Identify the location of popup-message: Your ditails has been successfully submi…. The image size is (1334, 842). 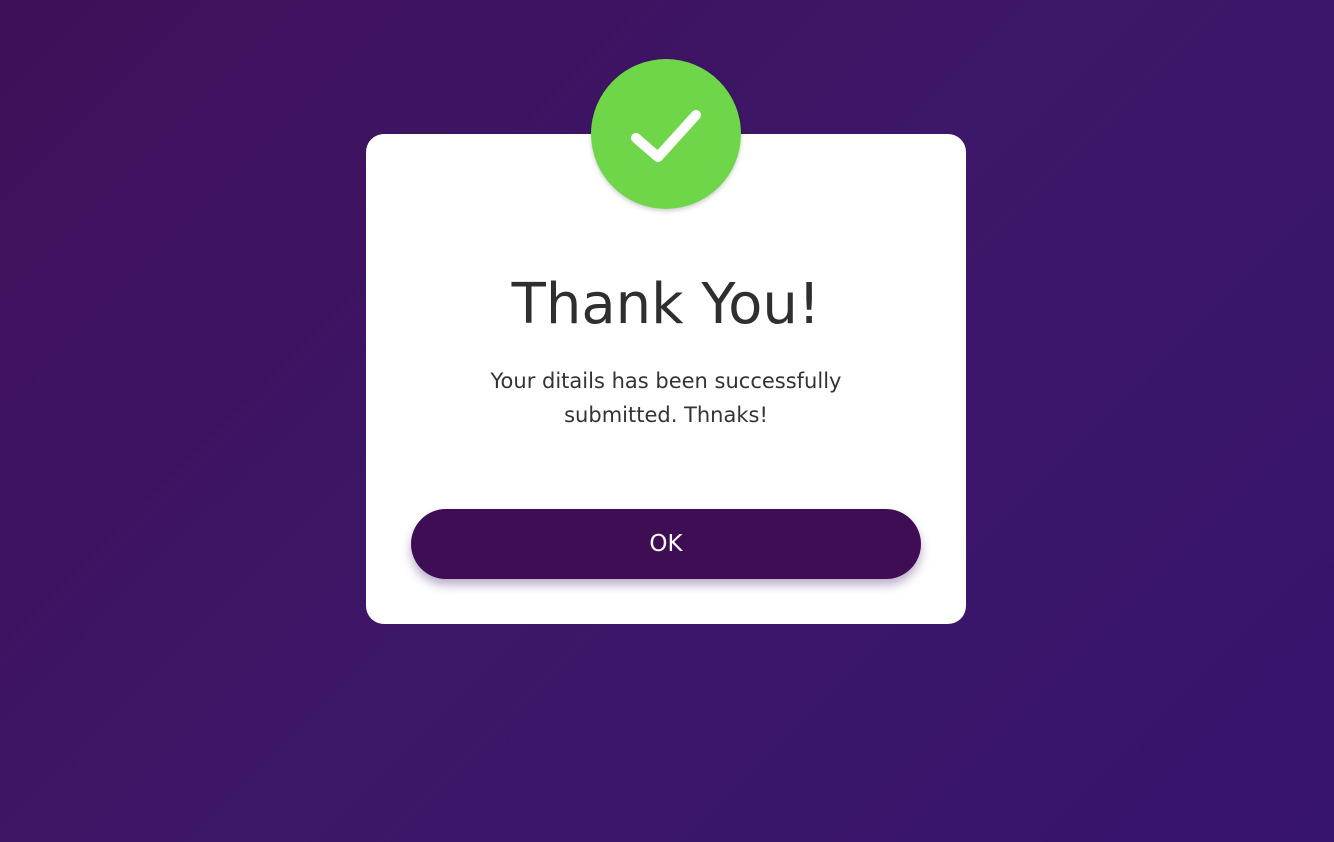
(666, 398).